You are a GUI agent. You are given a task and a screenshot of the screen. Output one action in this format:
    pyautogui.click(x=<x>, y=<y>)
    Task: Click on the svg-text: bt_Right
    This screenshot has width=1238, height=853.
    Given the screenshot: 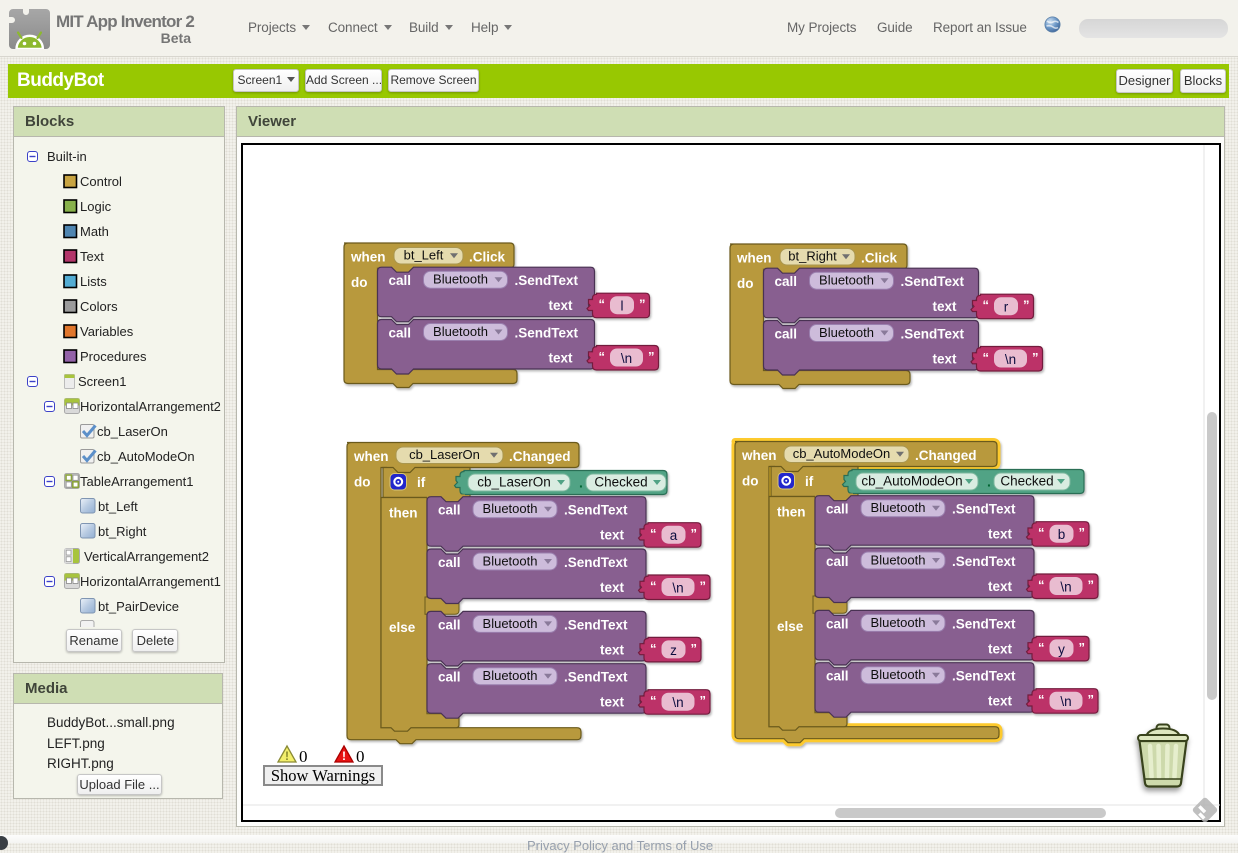 What is the action you would take?
    pyautogui.click(x=812, y=256)
    